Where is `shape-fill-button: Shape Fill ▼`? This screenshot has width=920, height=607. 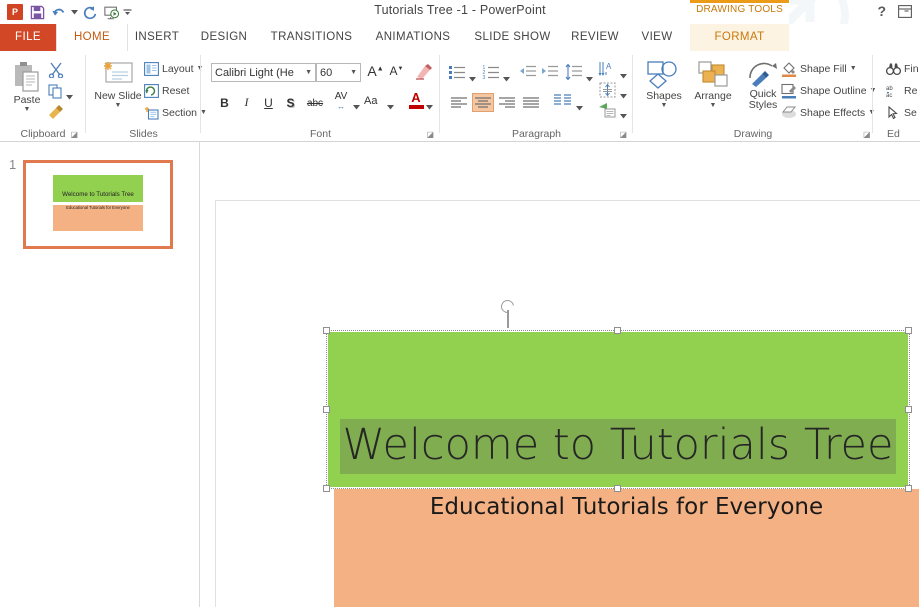
shape-fill-button: Shape Fill ▼ is located at coordinates (819, 68).